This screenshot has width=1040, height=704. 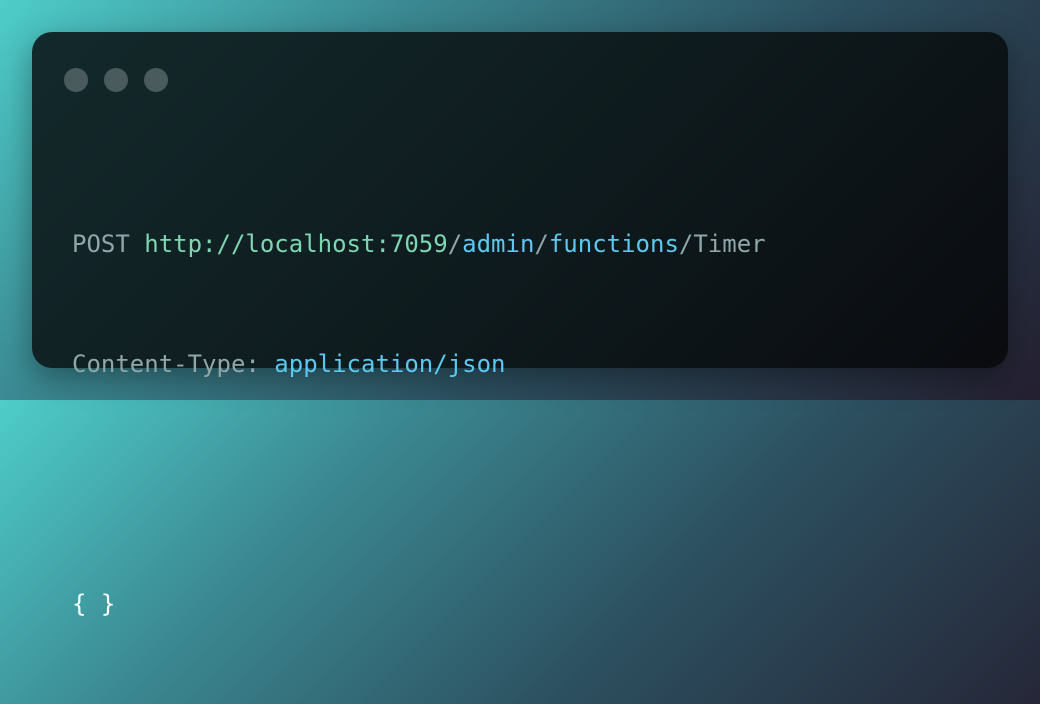 What do you see at coordinates (419, 604) in the screenshot?
I see `body-line: { }` at bounding box center [419, 604].